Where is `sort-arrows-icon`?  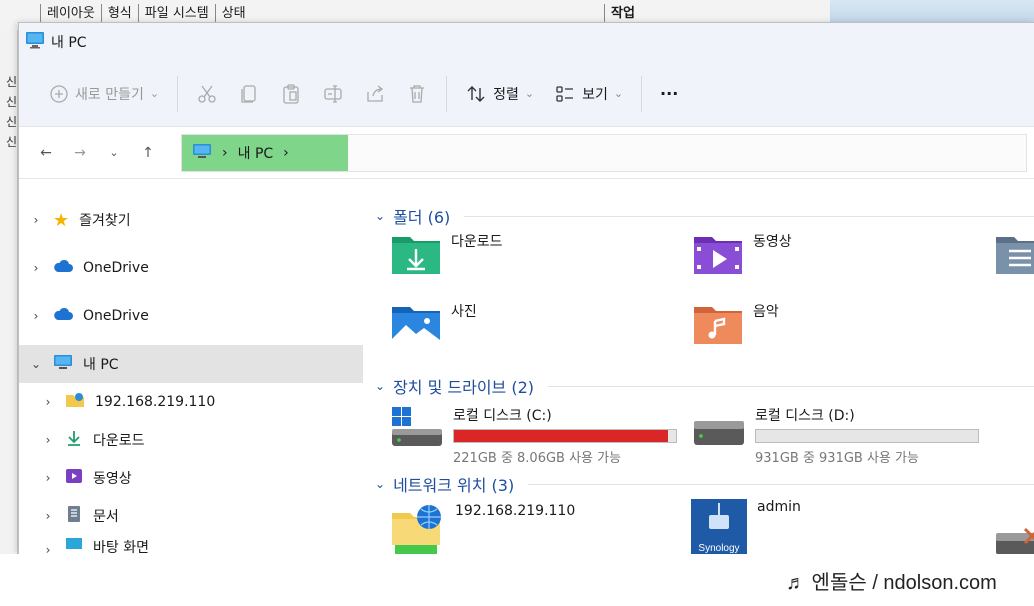 sort-arrows-icon is located at coordinates (476, 94).